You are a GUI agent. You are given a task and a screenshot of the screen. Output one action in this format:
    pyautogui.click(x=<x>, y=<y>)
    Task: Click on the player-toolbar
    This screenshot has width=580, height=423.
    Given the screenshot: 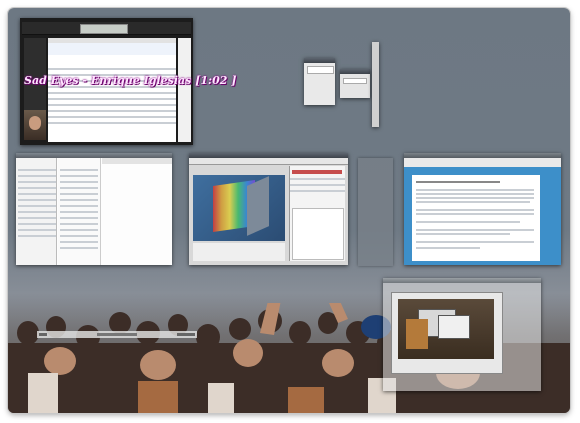 What is the action you would take?
    pyautogui.click(x=106, y=28)
    